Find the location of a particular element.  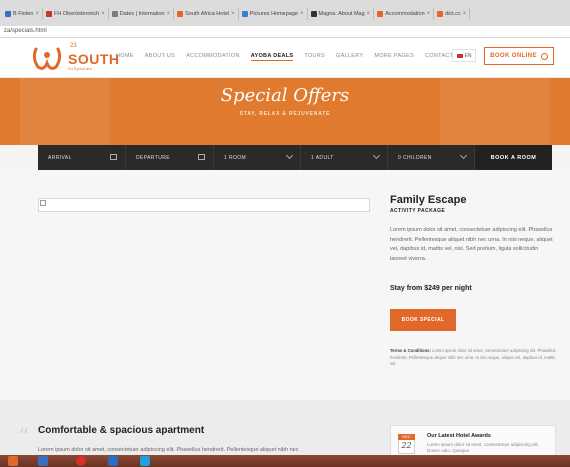

browser-tab-label: Magna: About Mag is located at coordinates (341, 14).